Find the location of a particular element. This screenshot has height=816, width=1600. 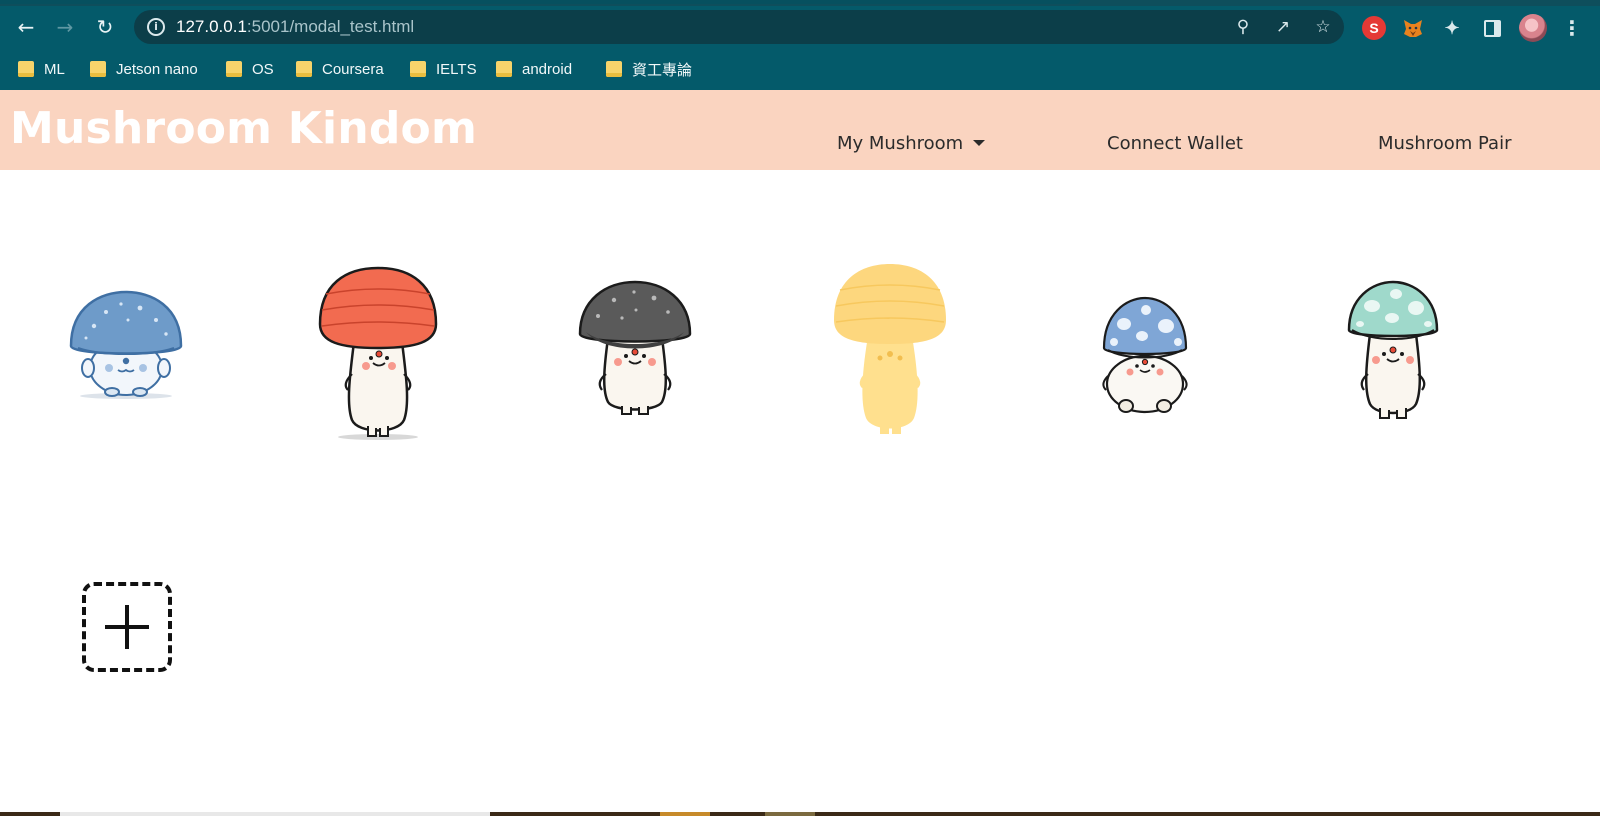

bookmark-os: OS is located at coordinates (250, 69).